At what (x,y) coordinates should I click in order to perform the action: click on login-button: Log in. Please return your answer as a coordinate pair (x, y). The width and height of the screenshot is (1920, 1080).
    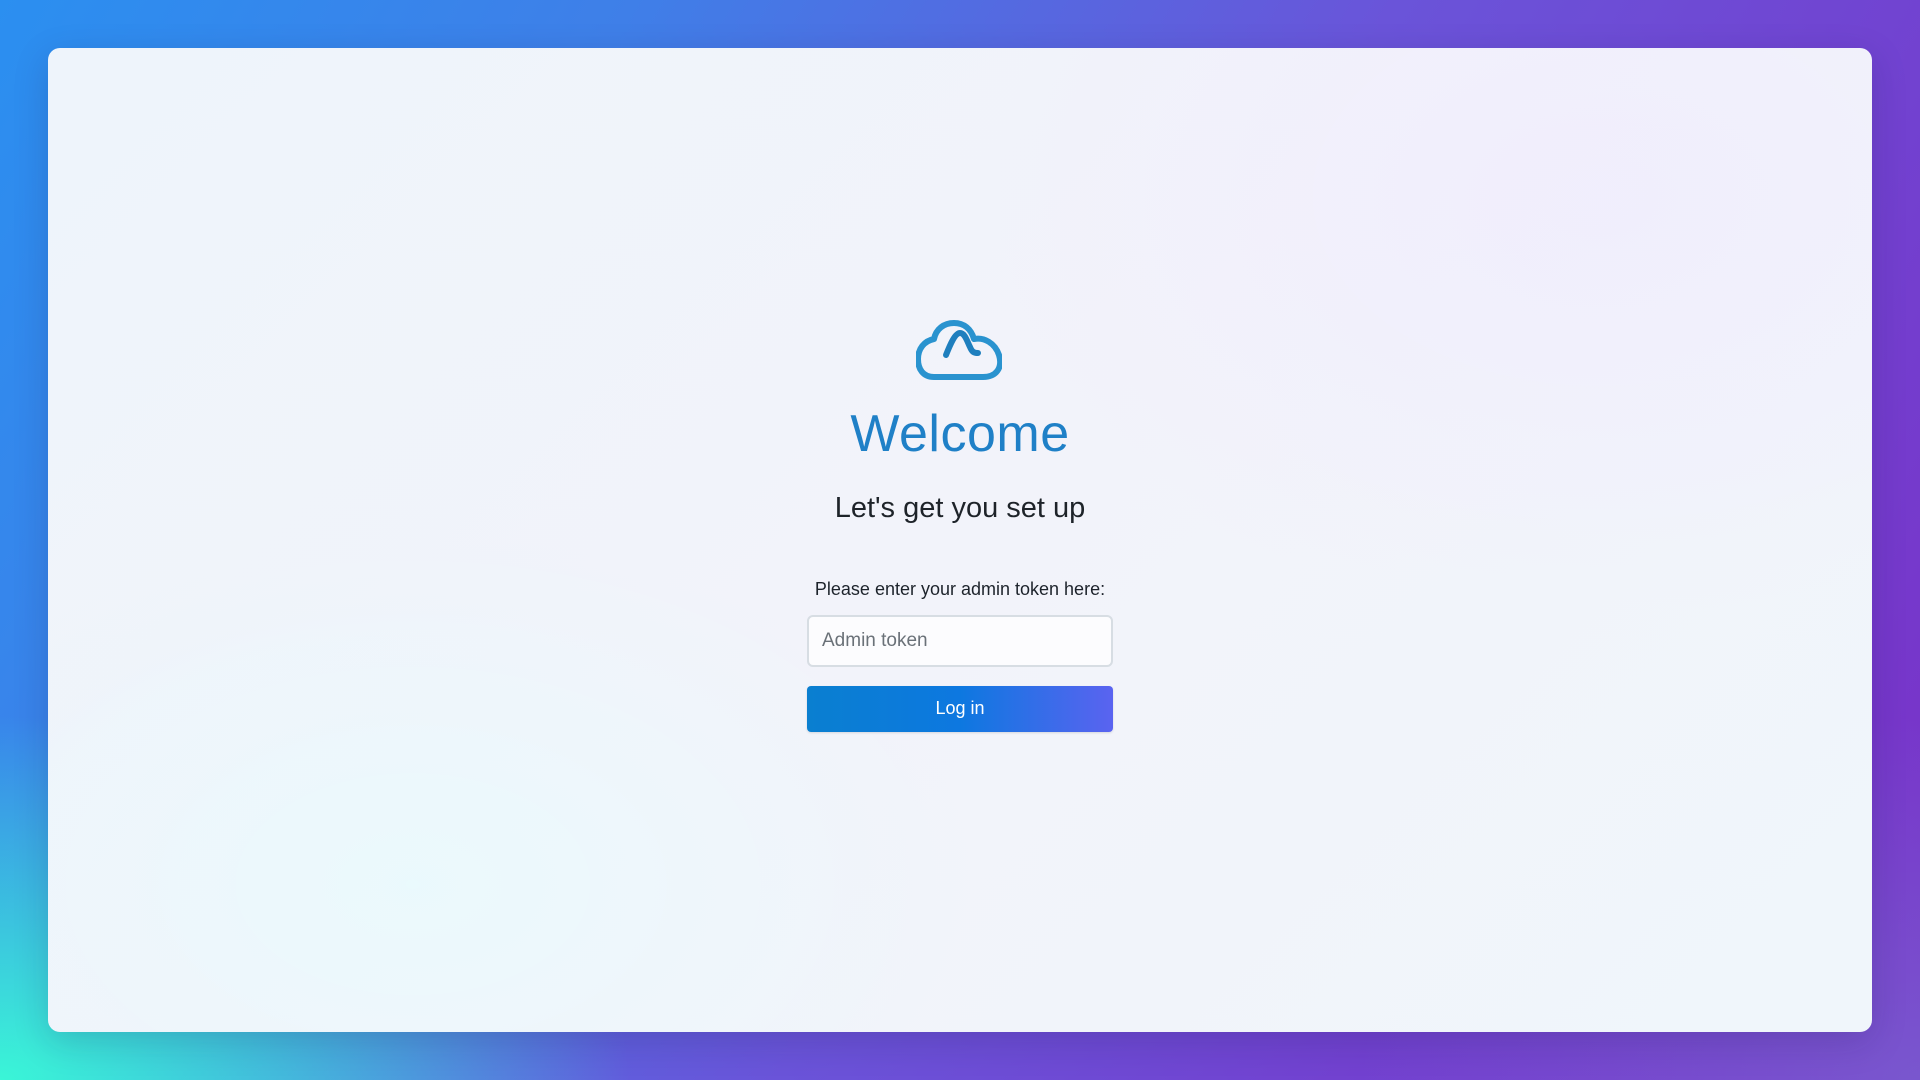
    Looking at the image, I should click on (960, 708).